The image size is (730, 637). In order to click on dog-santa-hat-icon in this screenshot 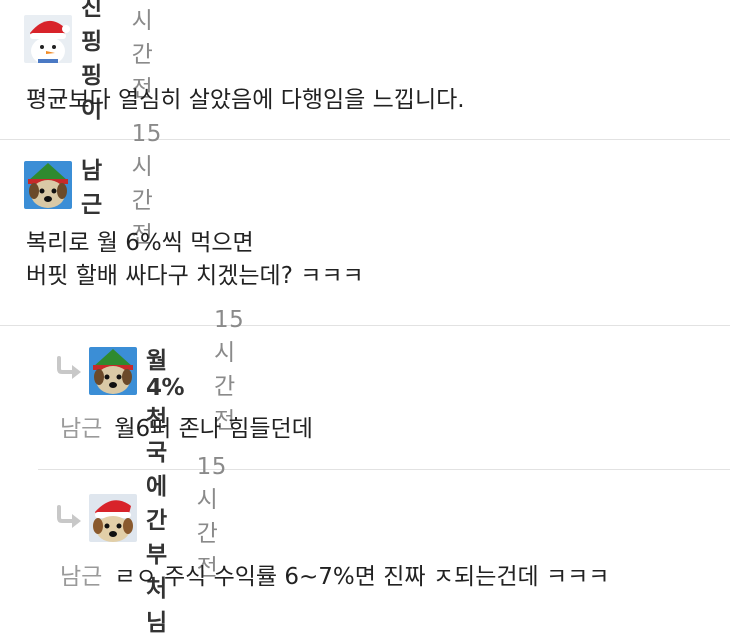, I will do `click(113, 518)`.